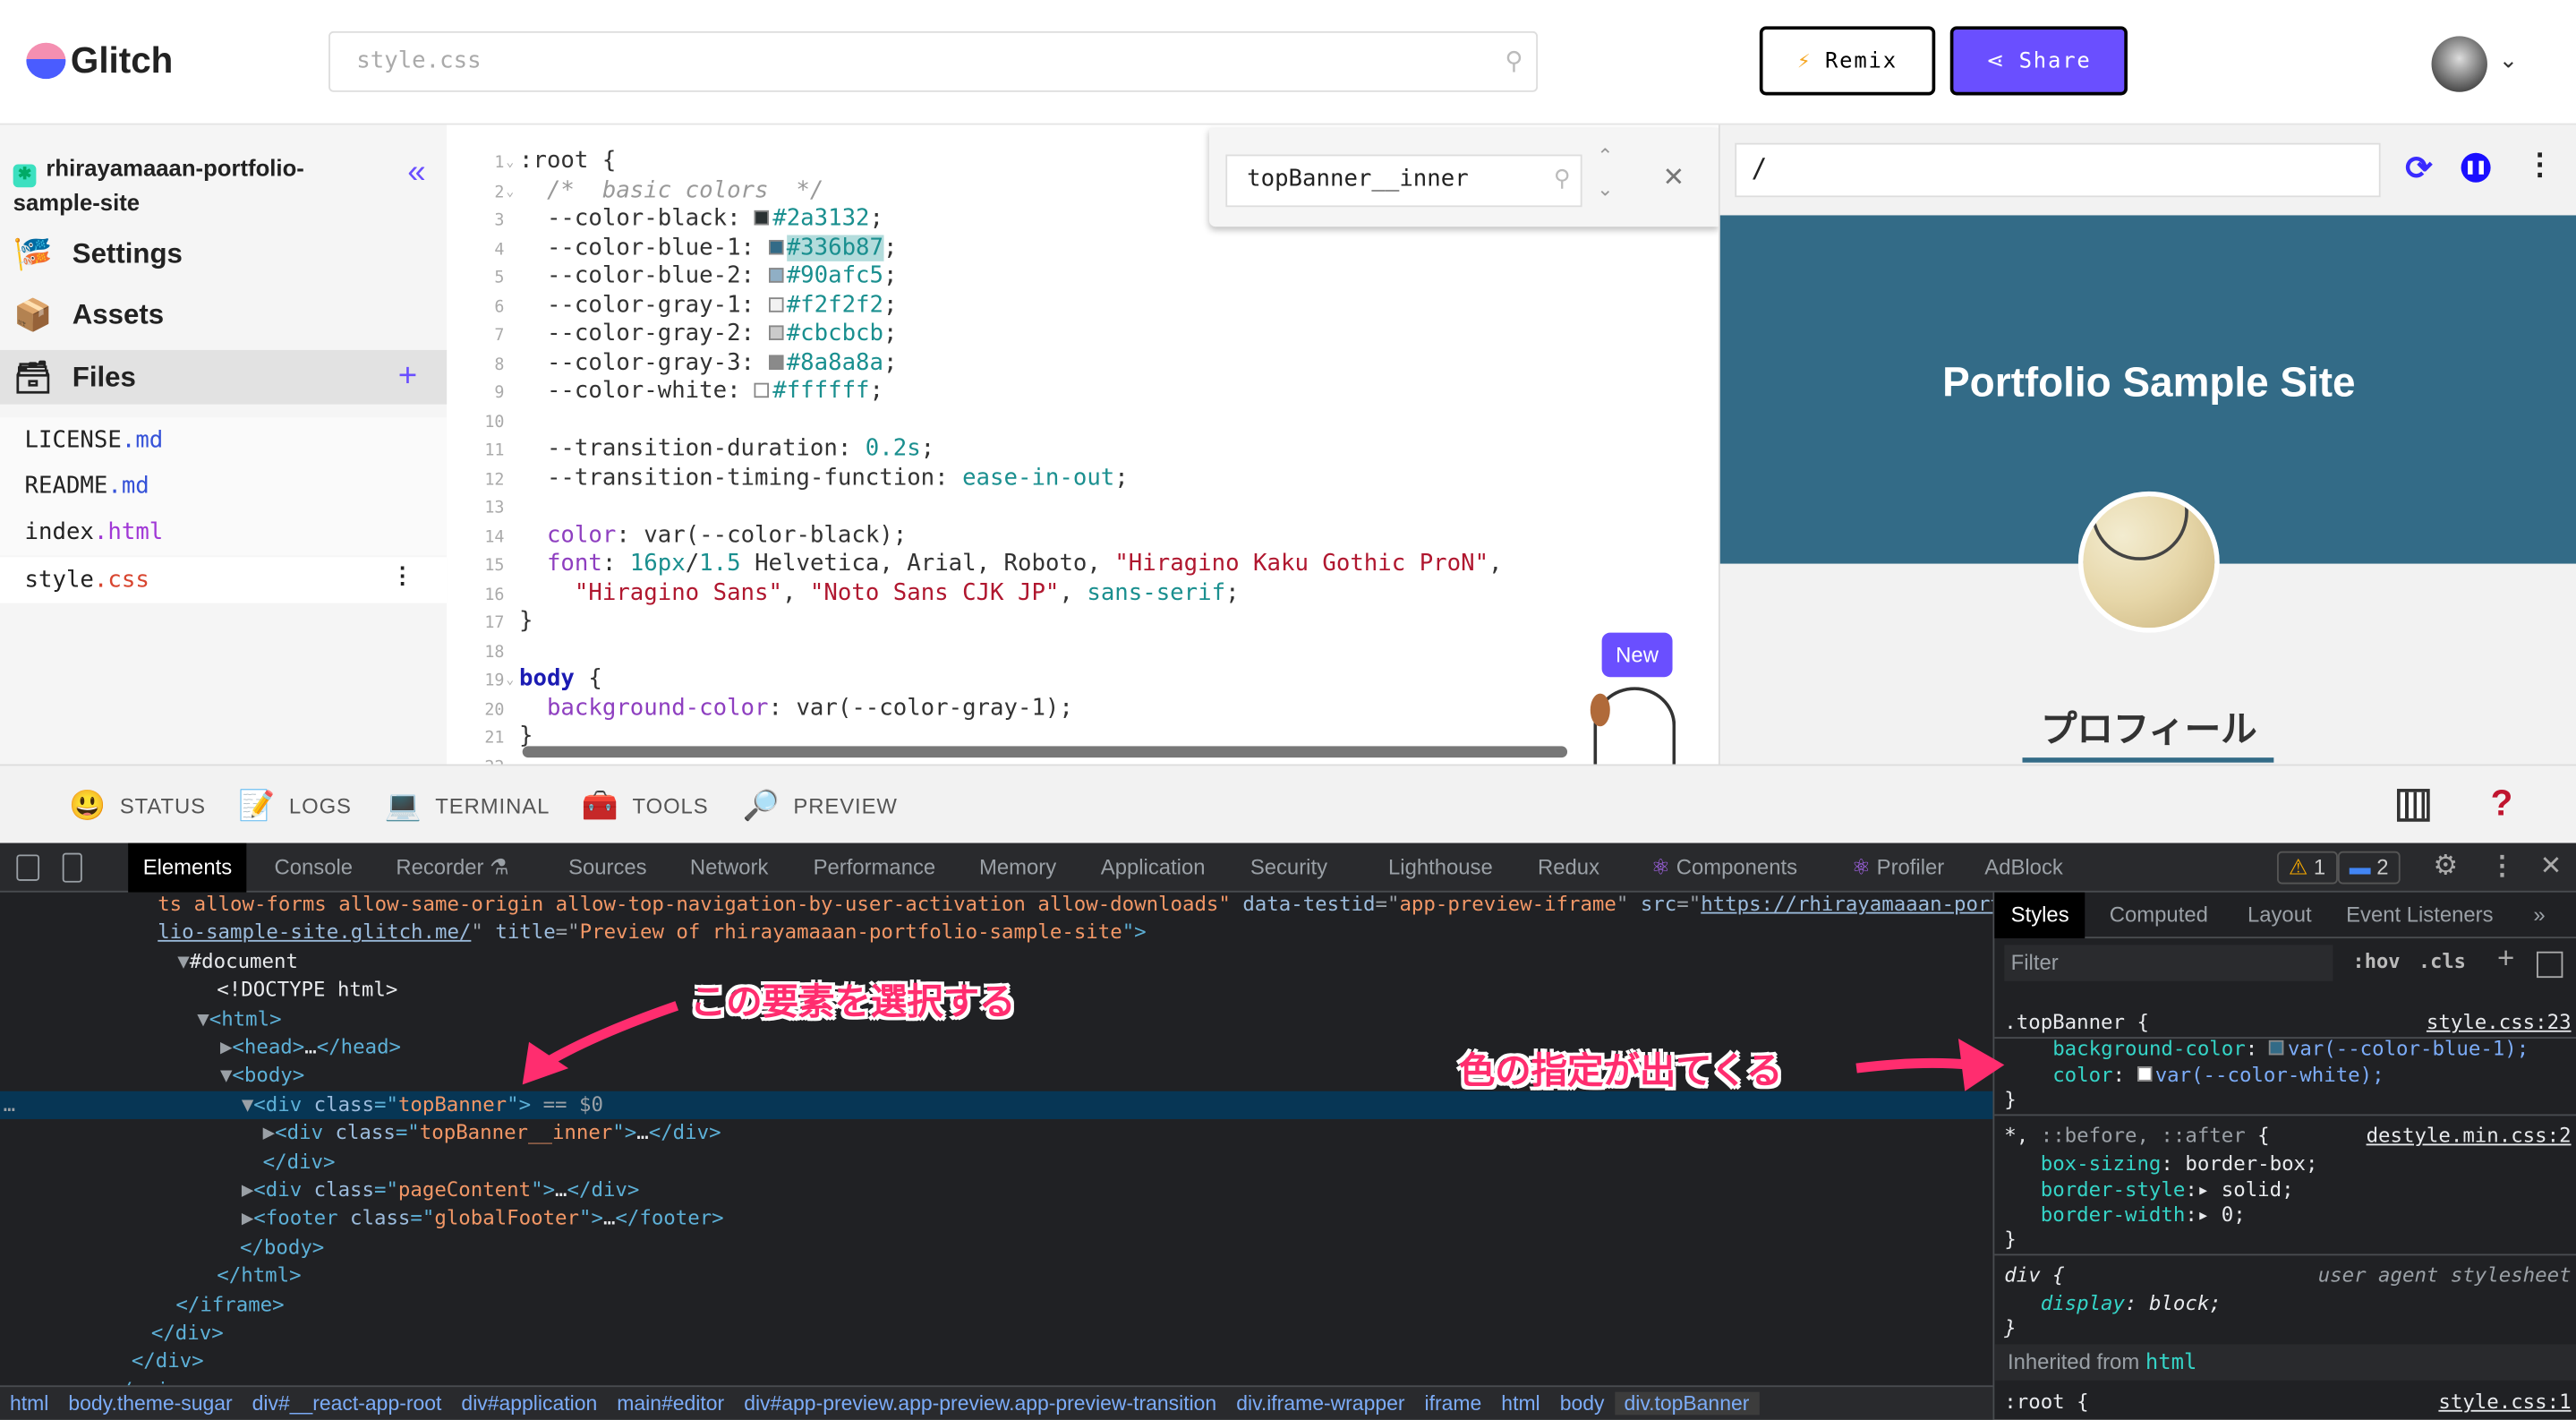 The width and height of the screenshot is (2576, 1420). I want to click on annotation-arrows, so click(1263, 1046).